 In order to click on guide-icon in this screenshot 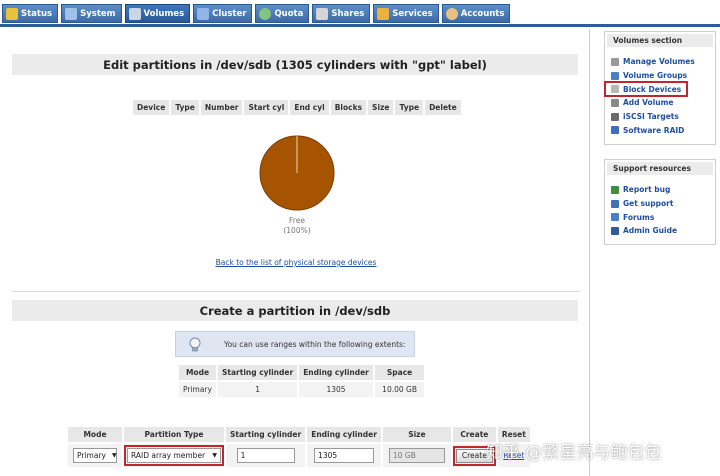, I will do `click(615, 230)`.